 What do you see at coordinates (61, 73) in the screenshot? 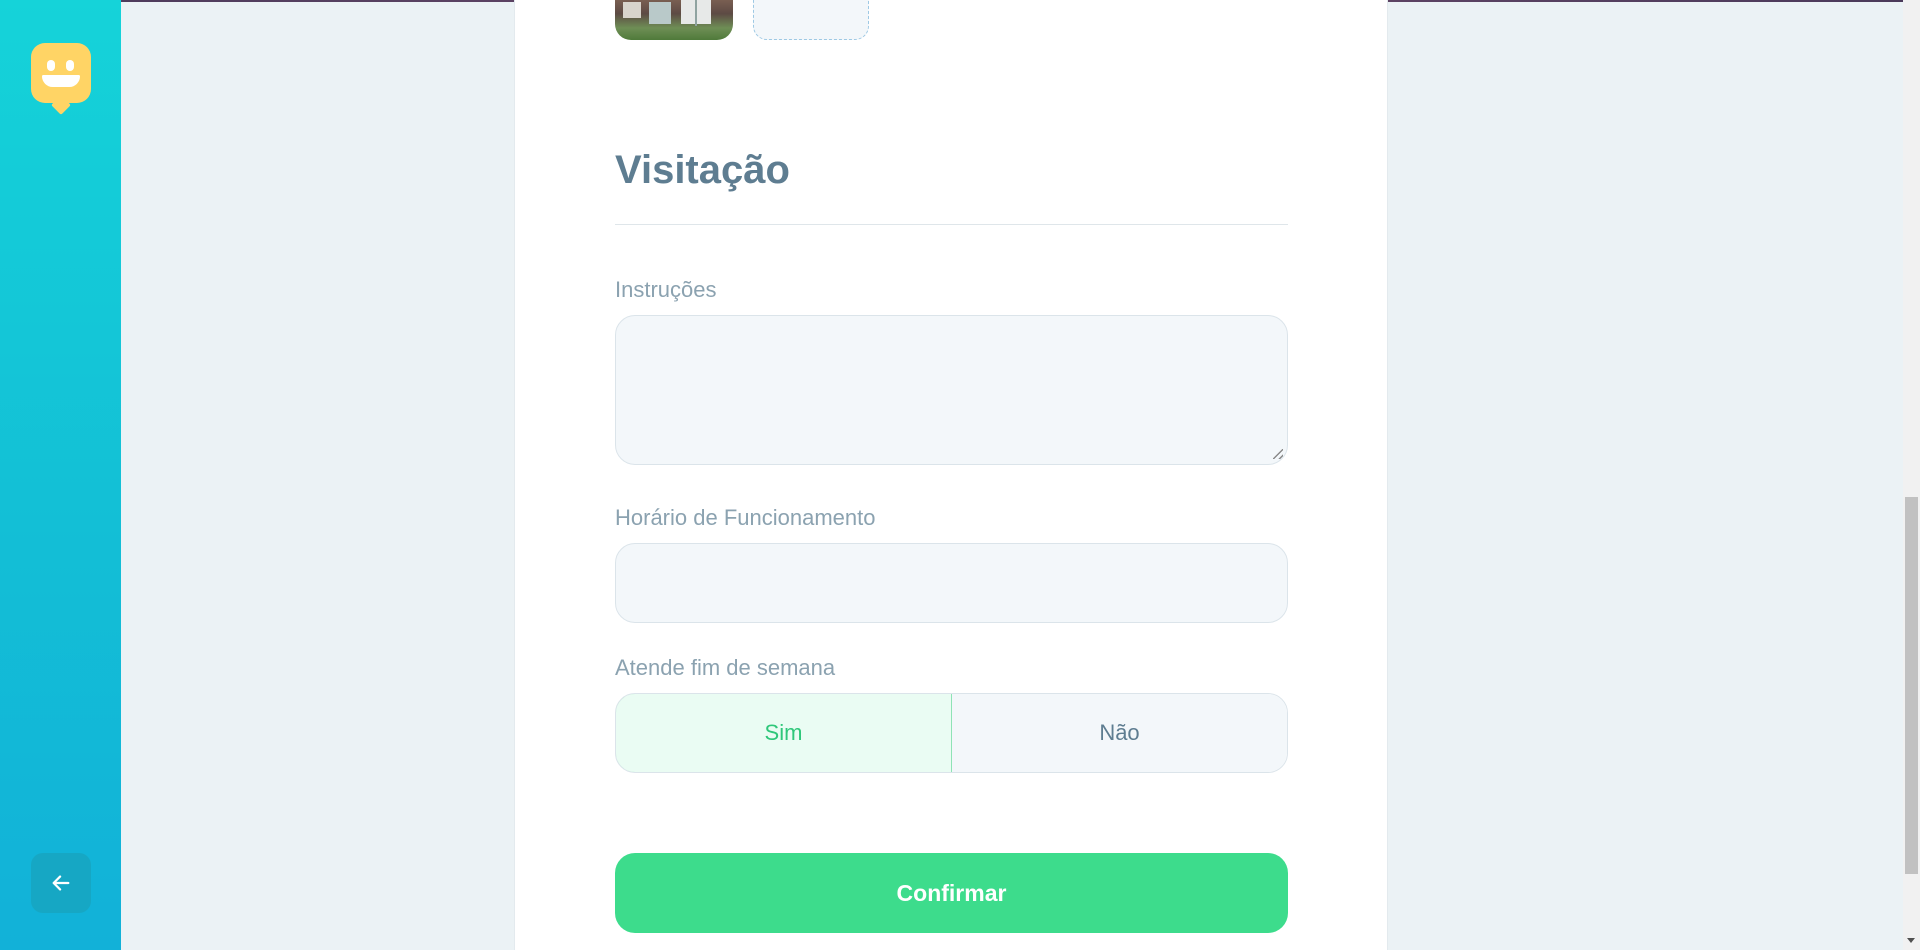
I see `smiley-logo-icon` at bounding box center [61, 73].